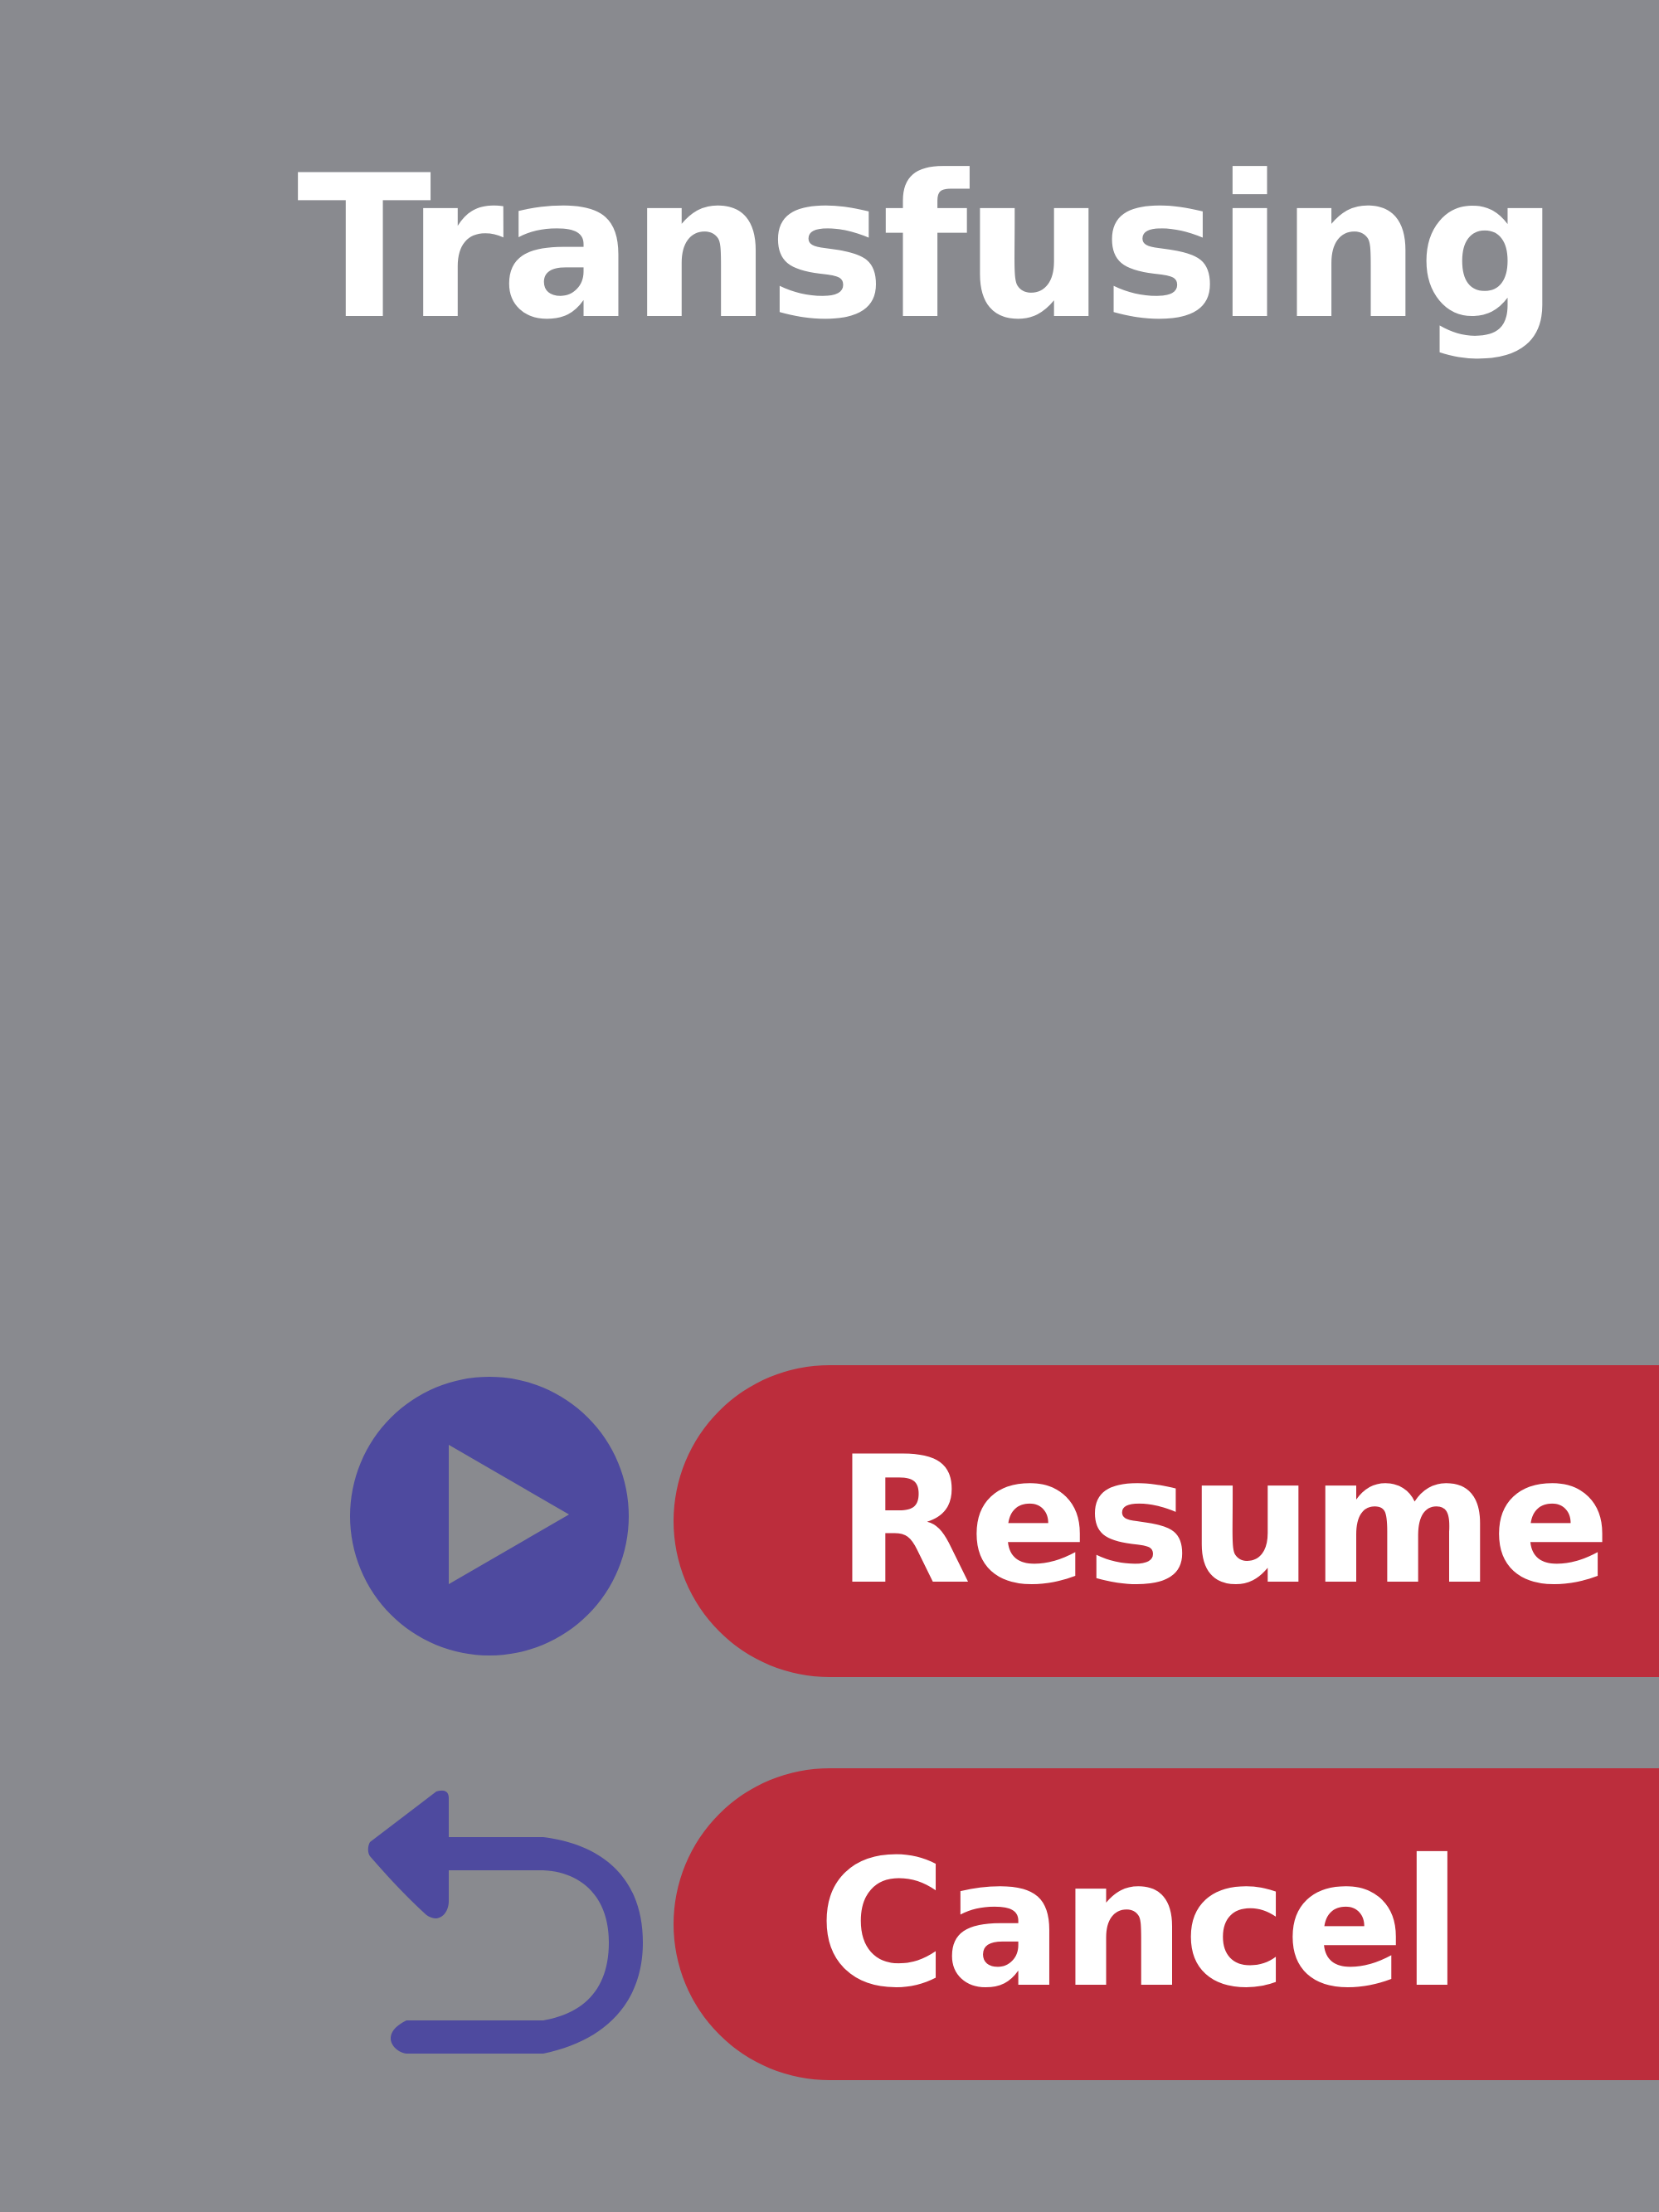  I want to click on play-icon, so click(489, 1516).